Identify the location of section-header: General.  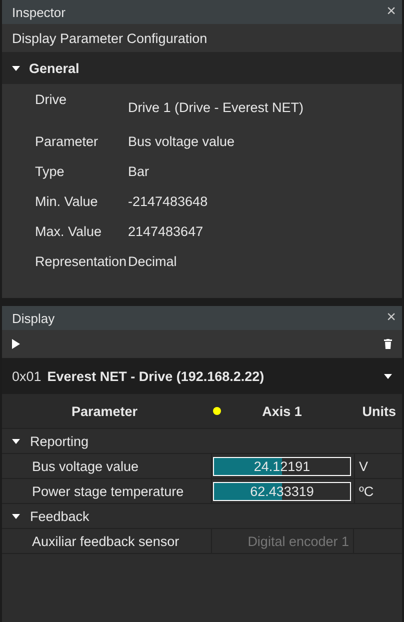
(202, 68).